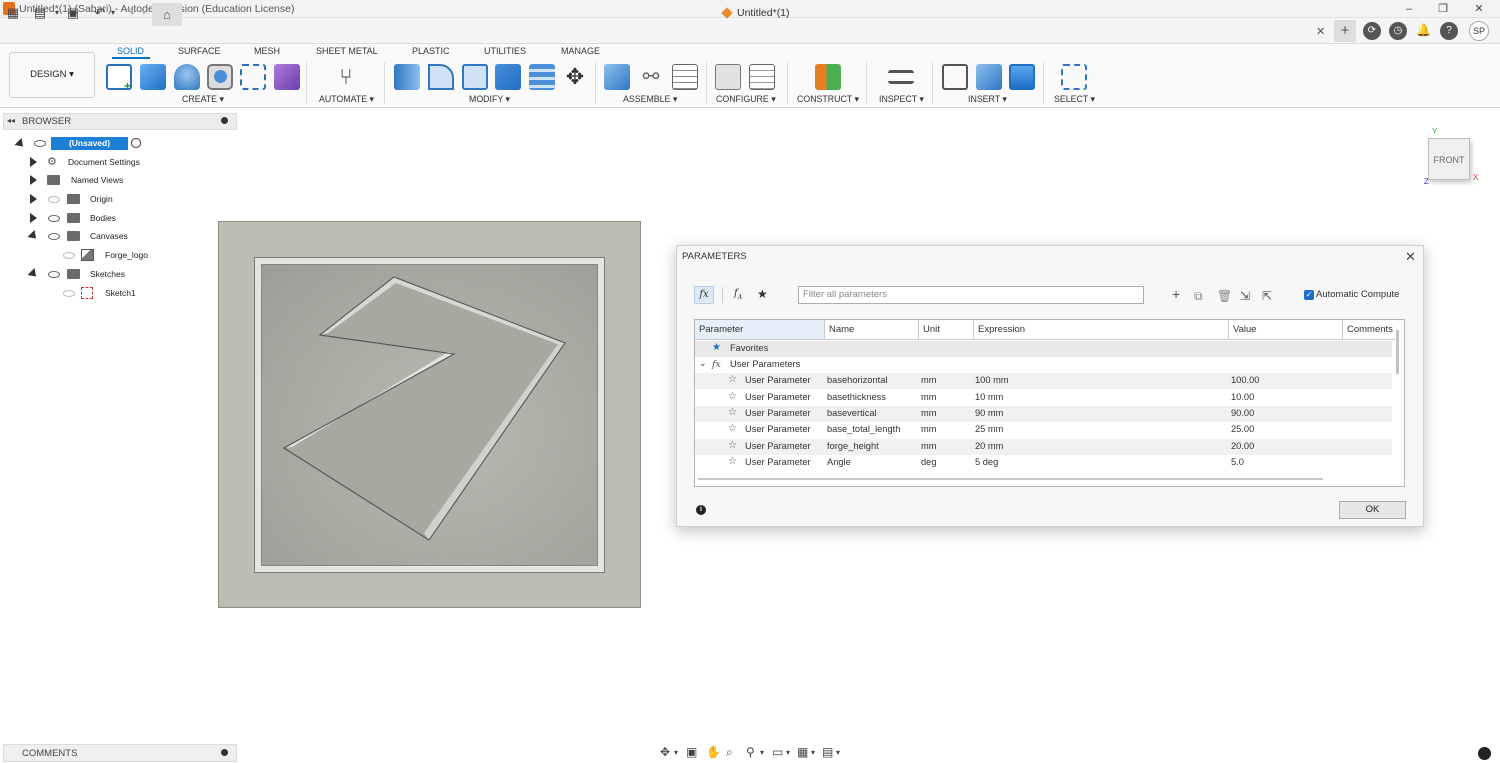  Describe the element at coordinates (762, 77) in the screenshot. I see `configuration-table-icon` at that location.